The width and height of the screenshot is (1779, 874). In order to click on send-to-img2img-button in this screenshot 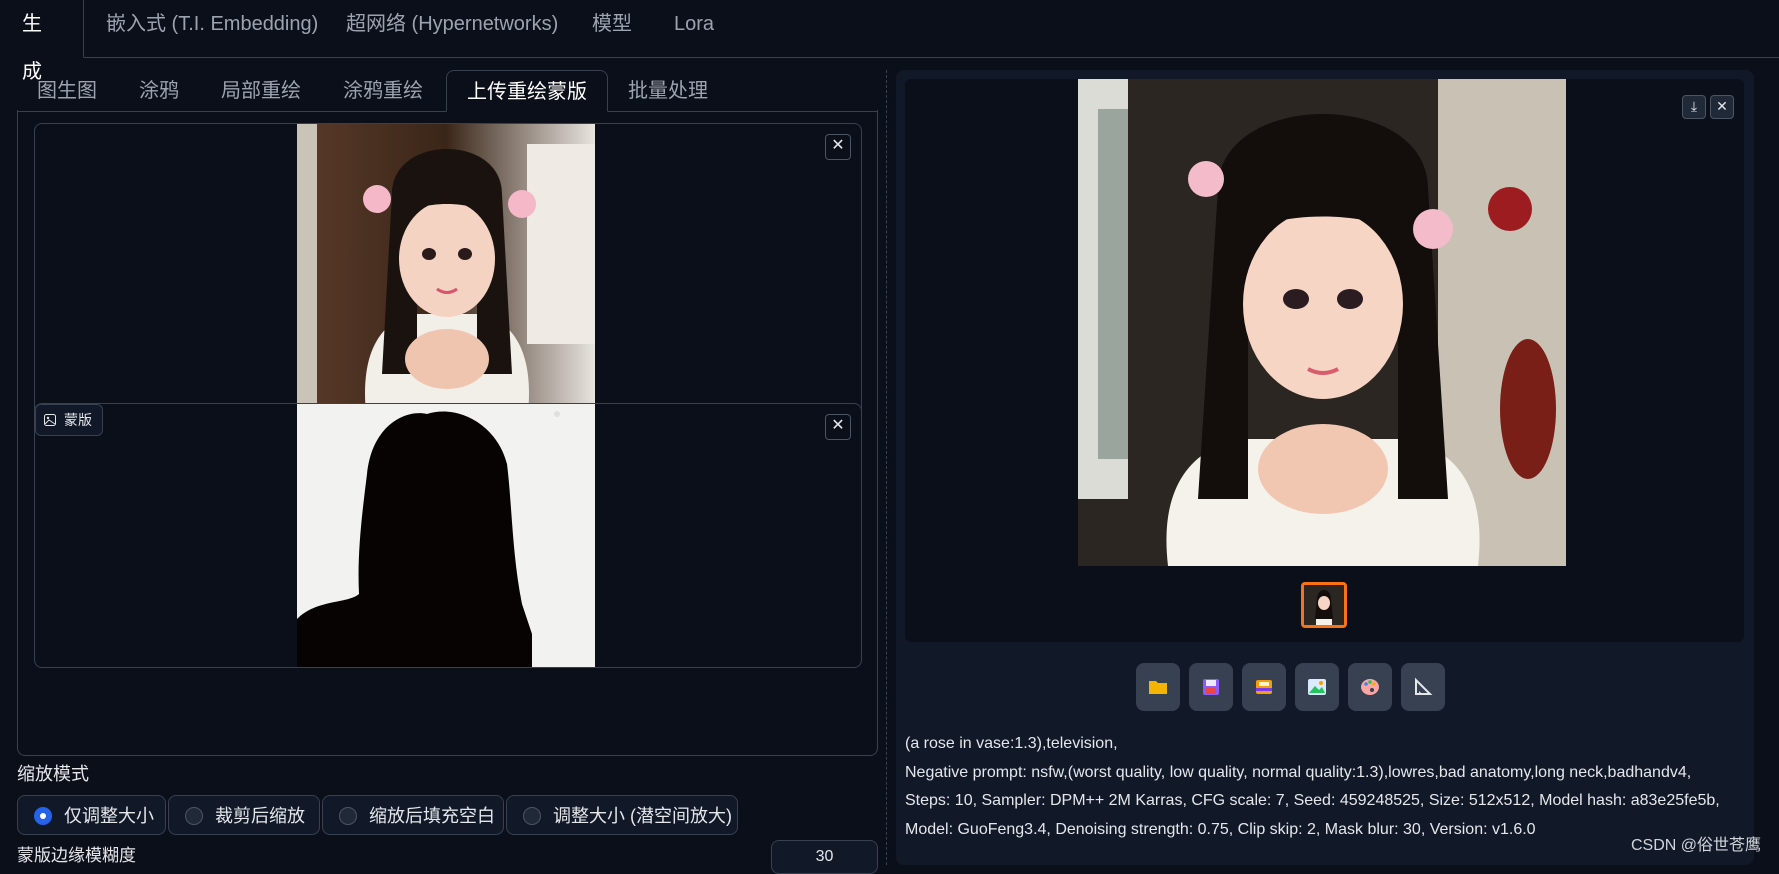, I will do `click(1317, 687)`.